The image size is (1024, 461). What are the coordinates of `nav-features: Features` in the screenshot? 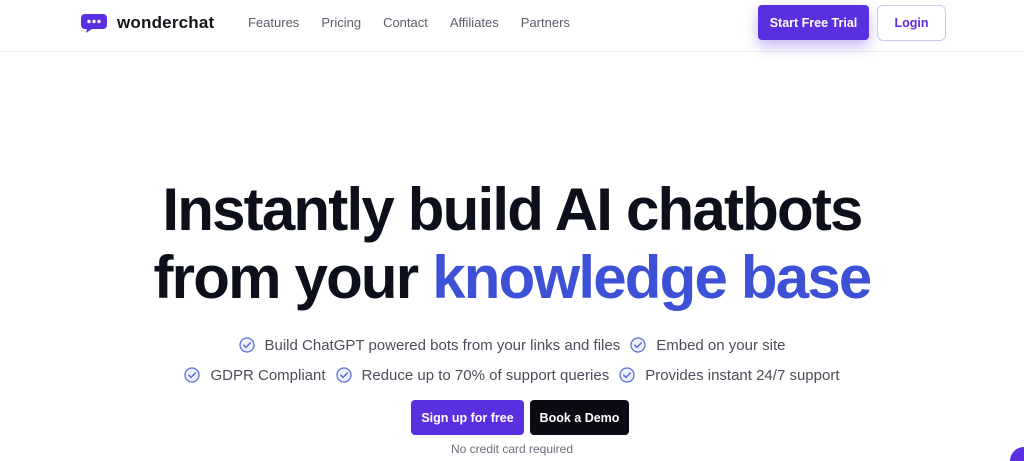 It's located at (273, 23).